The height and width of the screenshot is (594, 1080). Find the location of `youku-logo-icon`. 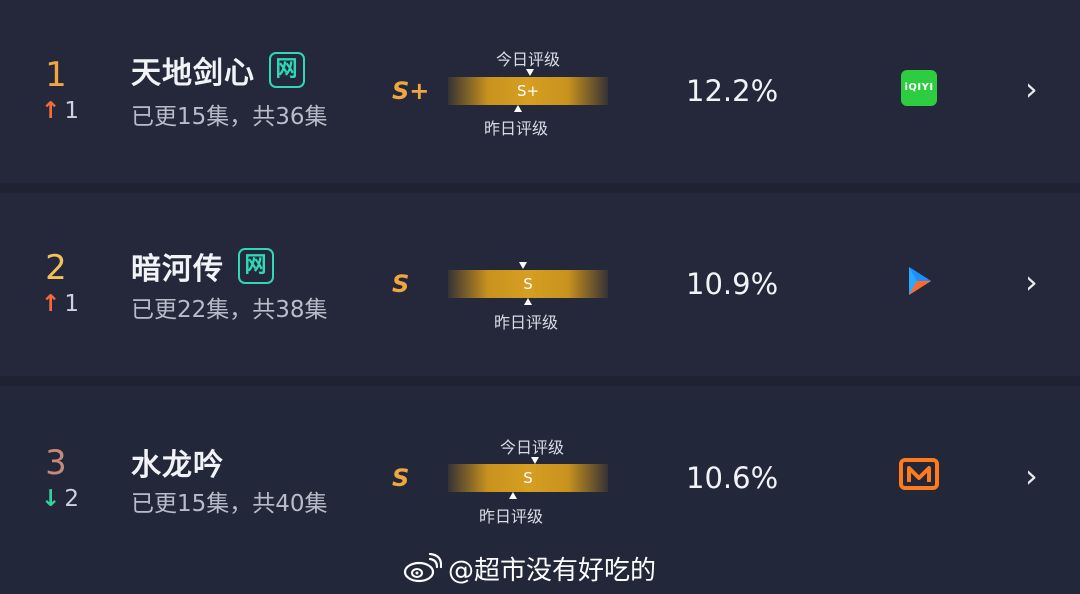

youku-logo-icon is located at coordinates (919, 281).